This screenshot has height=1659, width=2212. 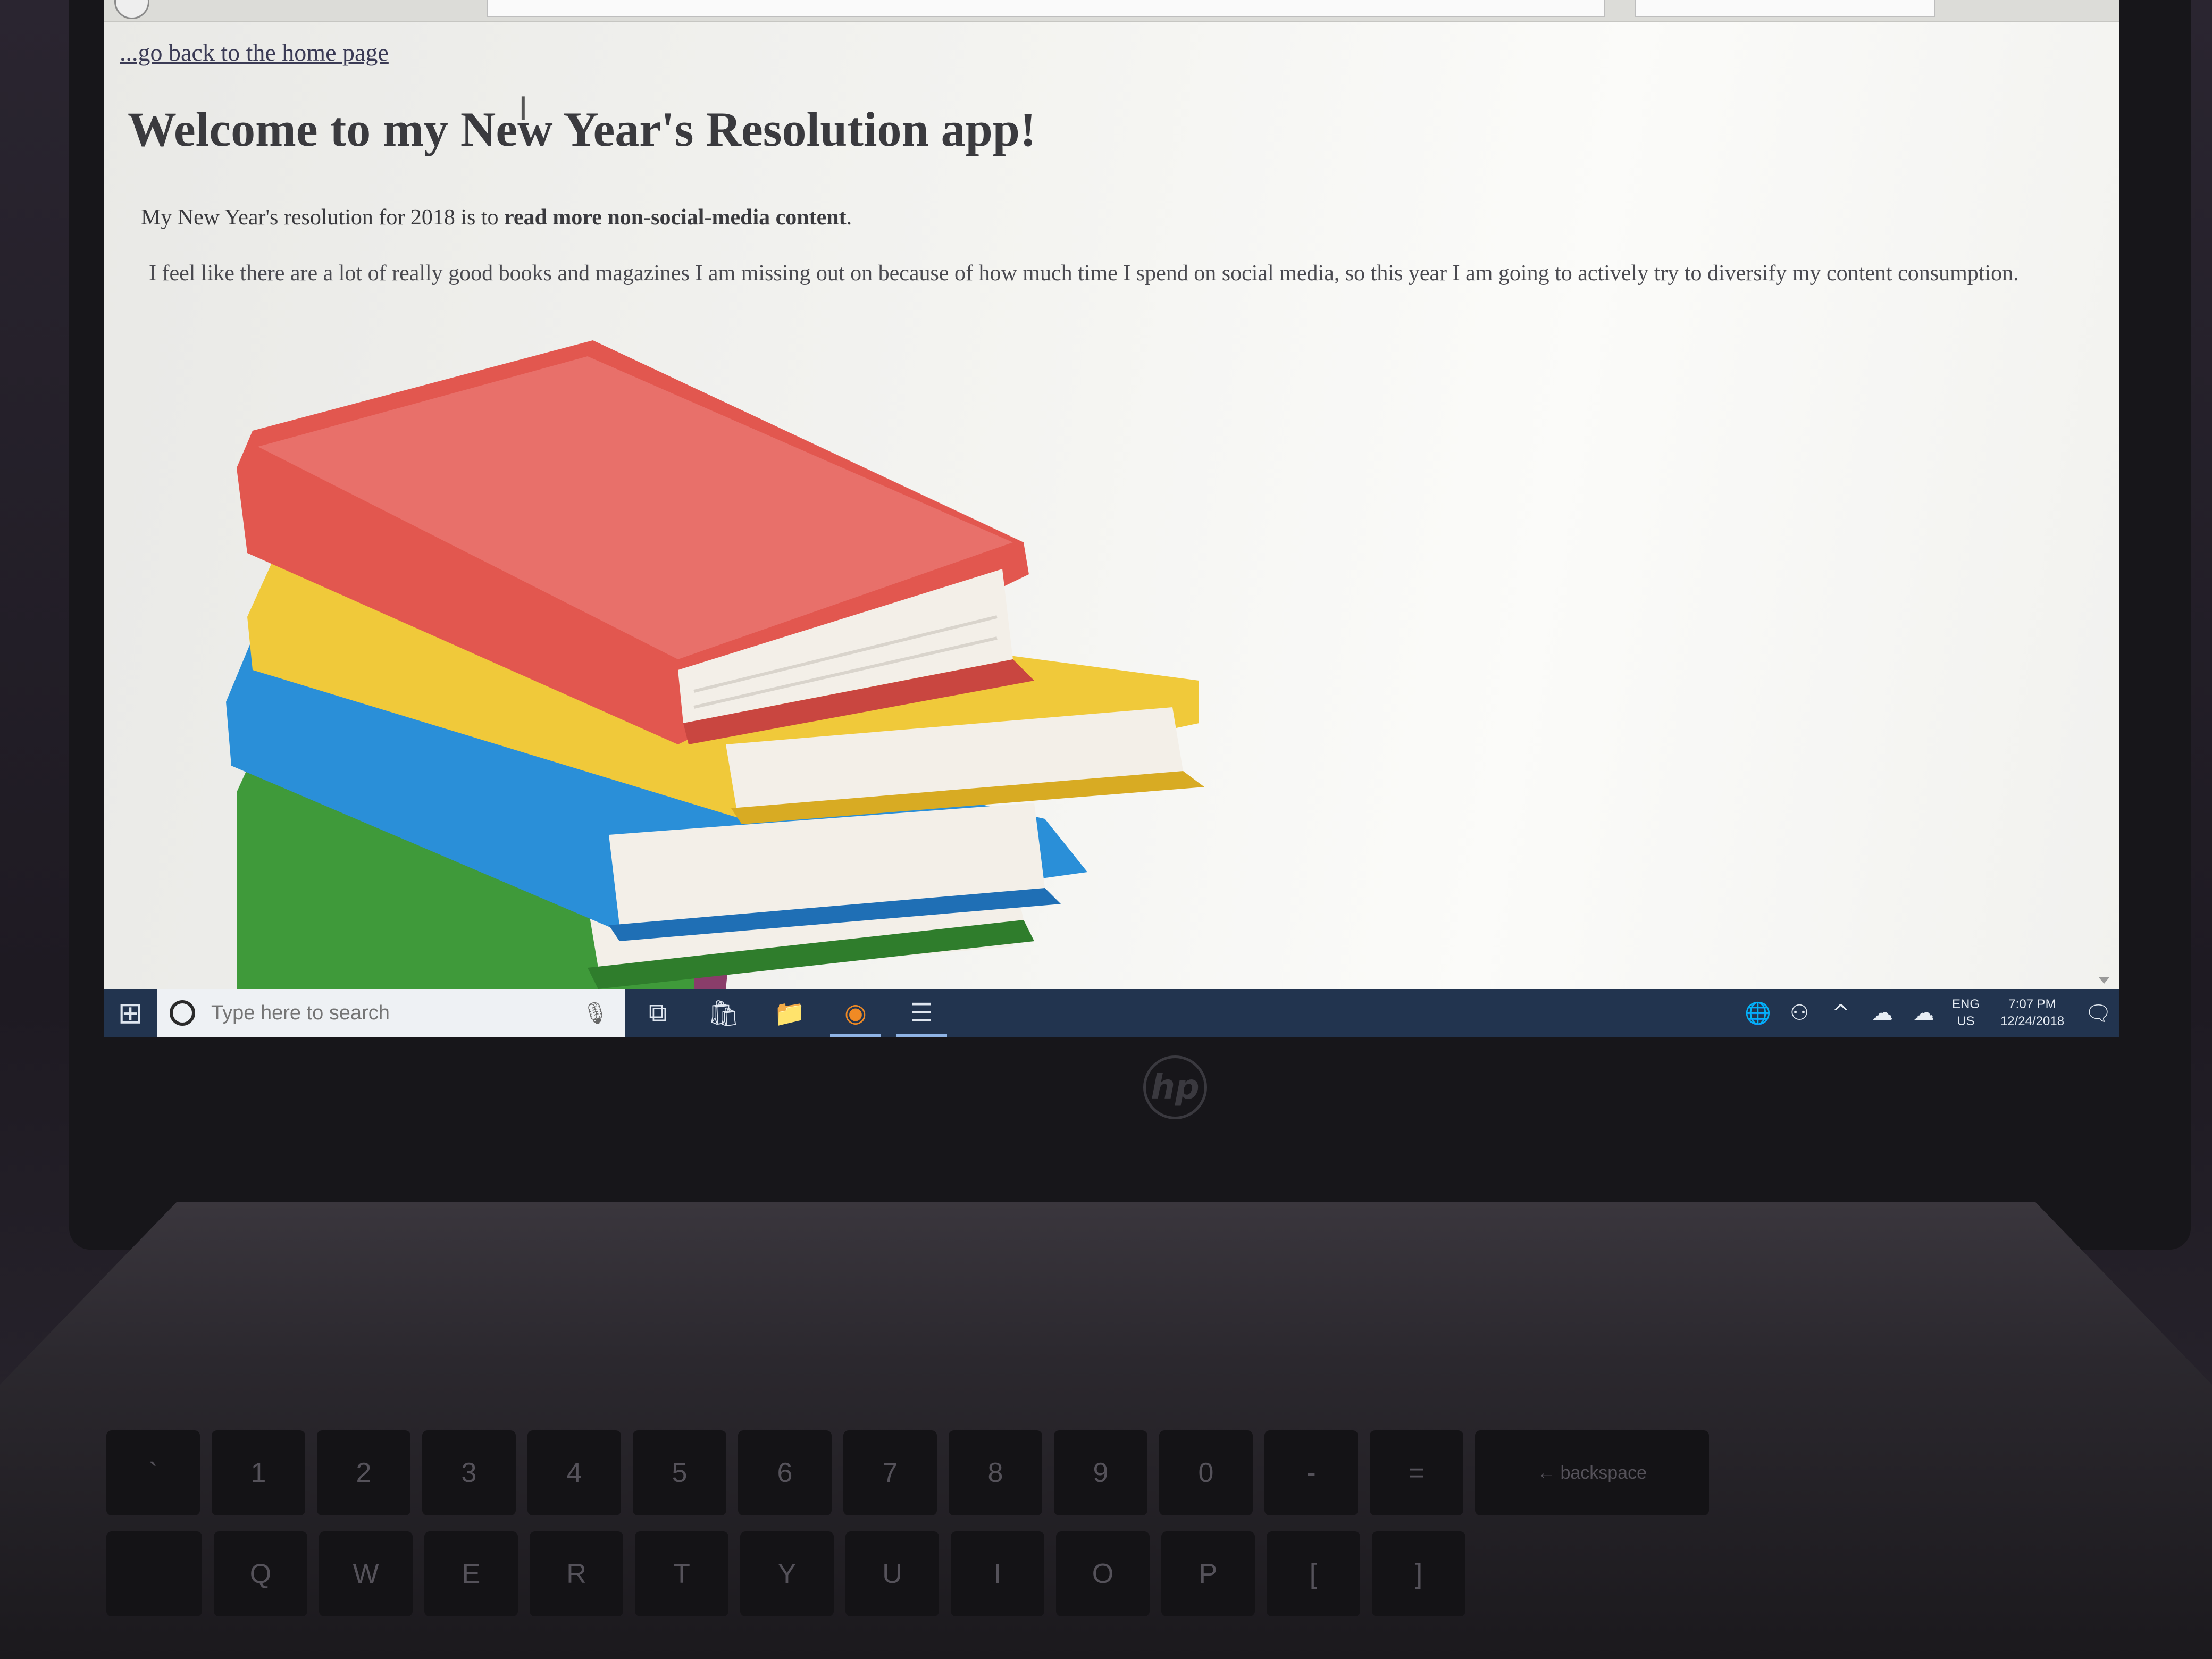 What do you see at coordinates (323, 217) in the screenshot?
I see `resolution-prefix: My New Year's resolution for 2018 is to` at bounding box center [323, 217].